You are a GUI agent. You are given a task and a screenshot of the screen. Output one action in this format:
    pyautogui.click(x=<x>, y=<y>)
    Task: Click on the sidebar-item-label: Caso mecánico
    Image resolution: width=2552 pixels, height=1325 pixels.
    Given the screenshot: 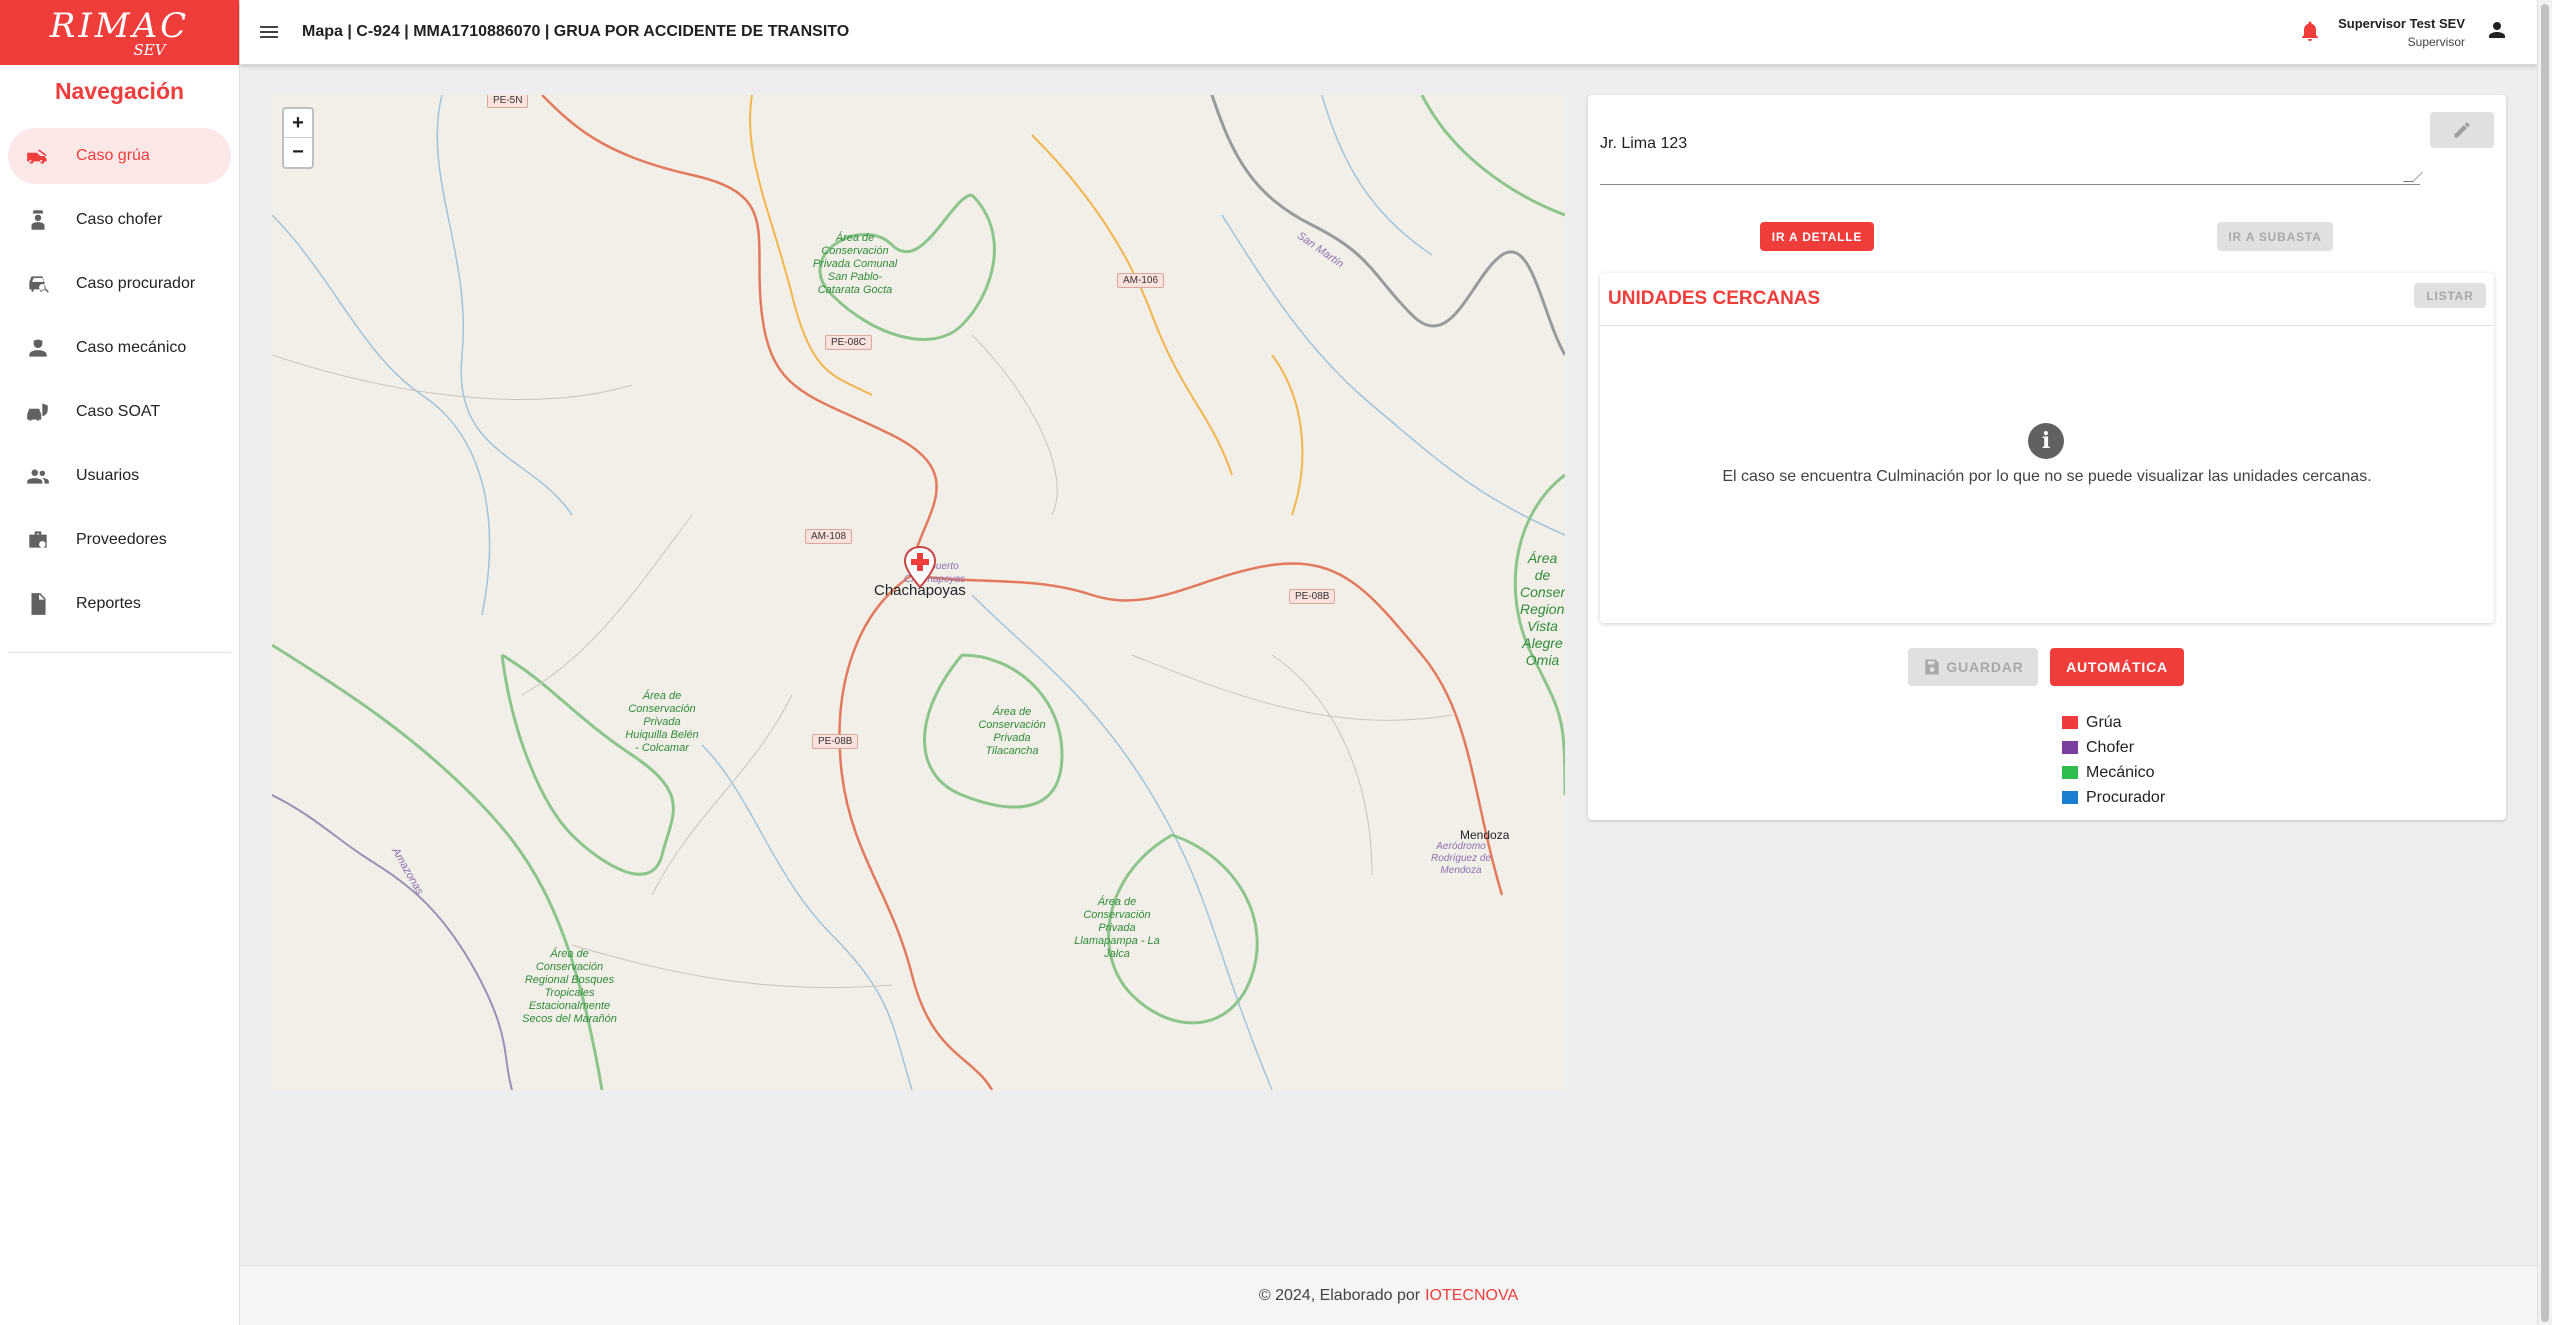 What is the action you would take?
    pyautogui.click(x=131, y=347)
    